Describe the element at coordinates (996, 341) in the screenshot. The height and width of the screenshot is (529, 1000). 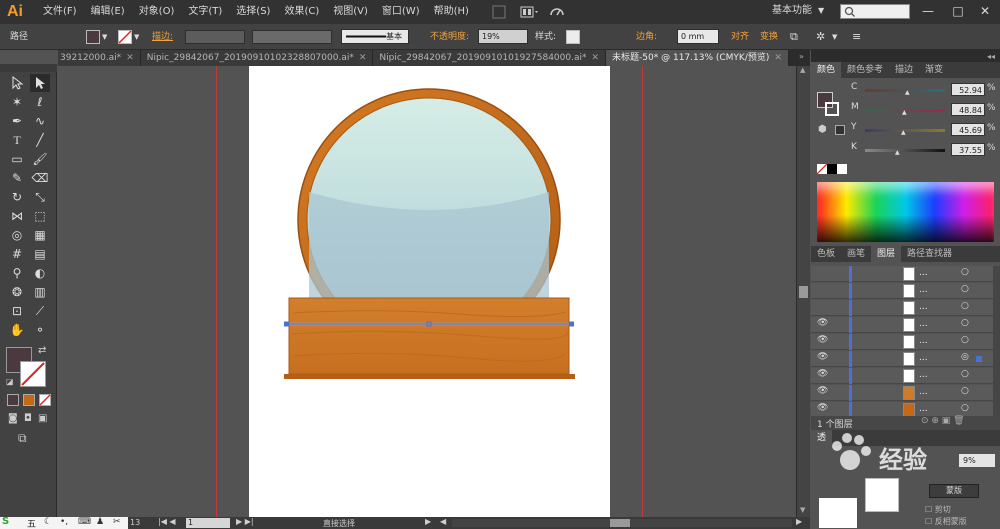
I see `layers-scrollbar` at that location.